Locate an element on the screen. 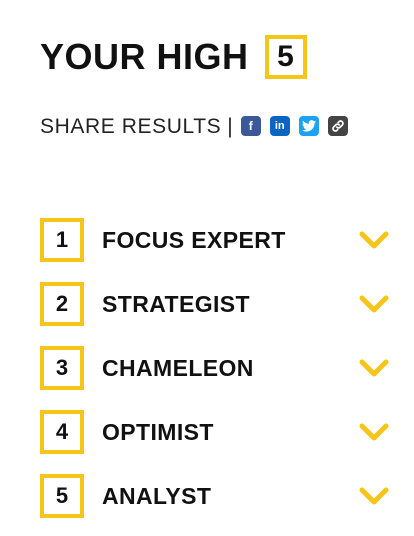 This screenshot has height=536, width=414. share-results-label: SHARE RESULTS is located at coordinates (131, 126).